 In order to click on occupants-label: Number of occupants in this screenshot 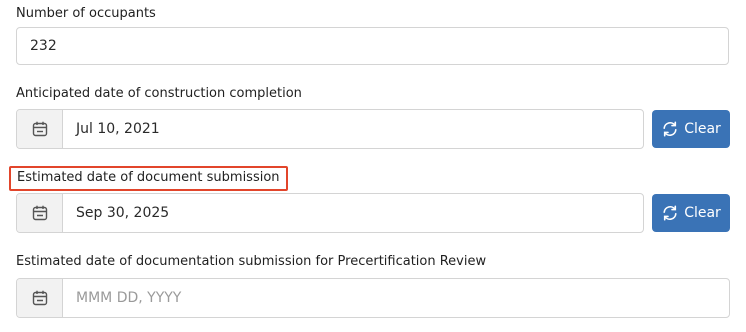, I will do `click(86, 13)`.